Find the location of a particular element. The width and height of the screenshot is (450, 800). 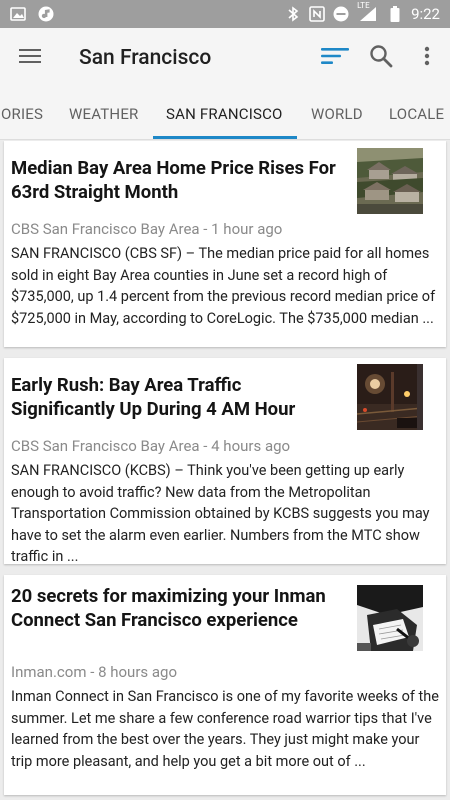

overflow-menu-button is located at coordinates (427, 58).